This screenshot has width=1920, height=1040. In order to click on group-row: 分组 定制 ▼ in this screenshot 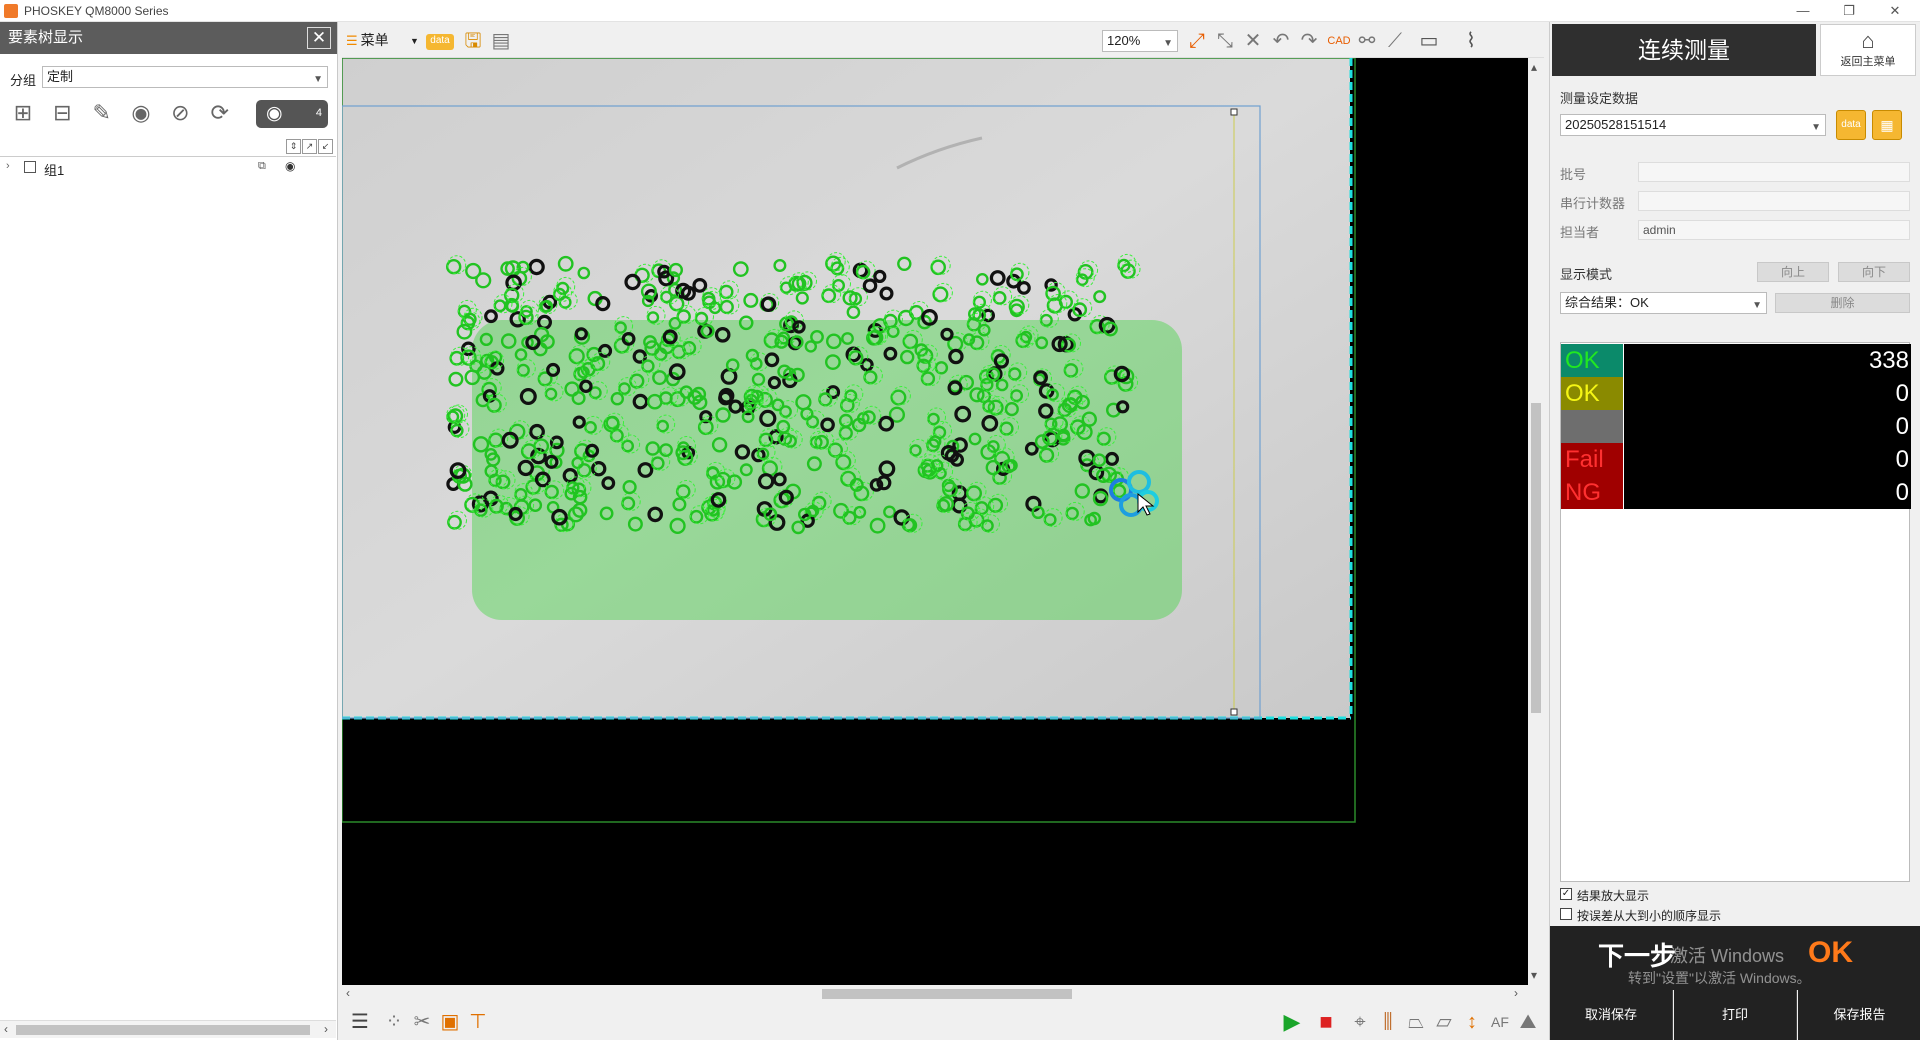, I will do `click(169, 77)`.